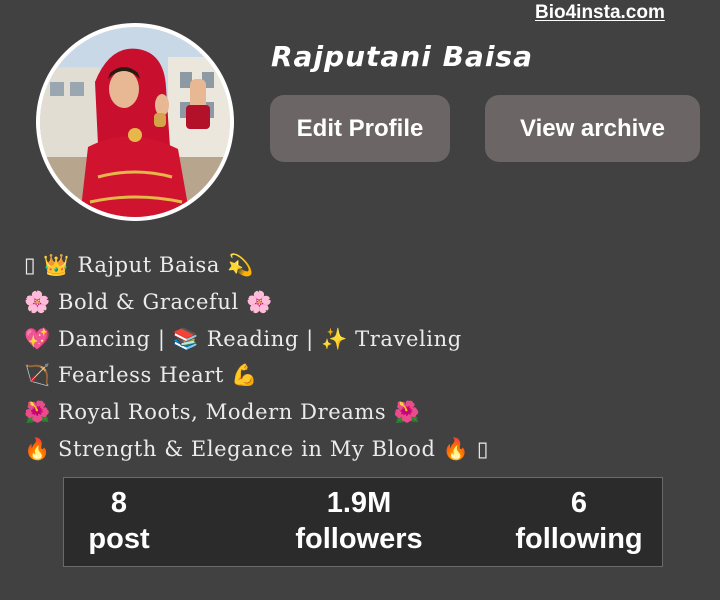 This screenshot has width=720, height=600. What do you see at coordinates (579, 539) in the screenshot?
I see `following-label: following` at bounding box center [579, 539].